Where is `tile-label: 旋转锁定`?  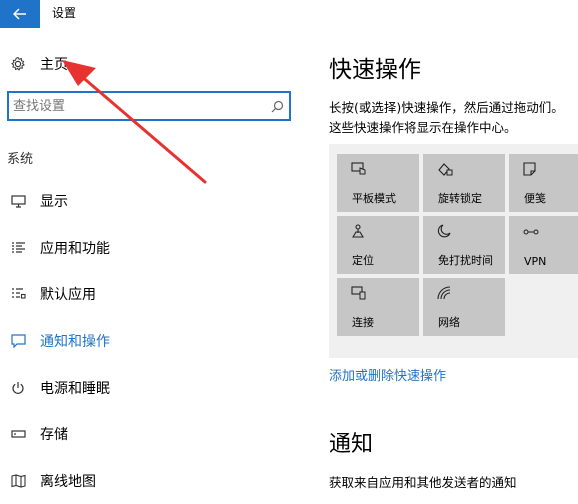
tile-label: 旋转锁定 is located at coordinates (460, 198).